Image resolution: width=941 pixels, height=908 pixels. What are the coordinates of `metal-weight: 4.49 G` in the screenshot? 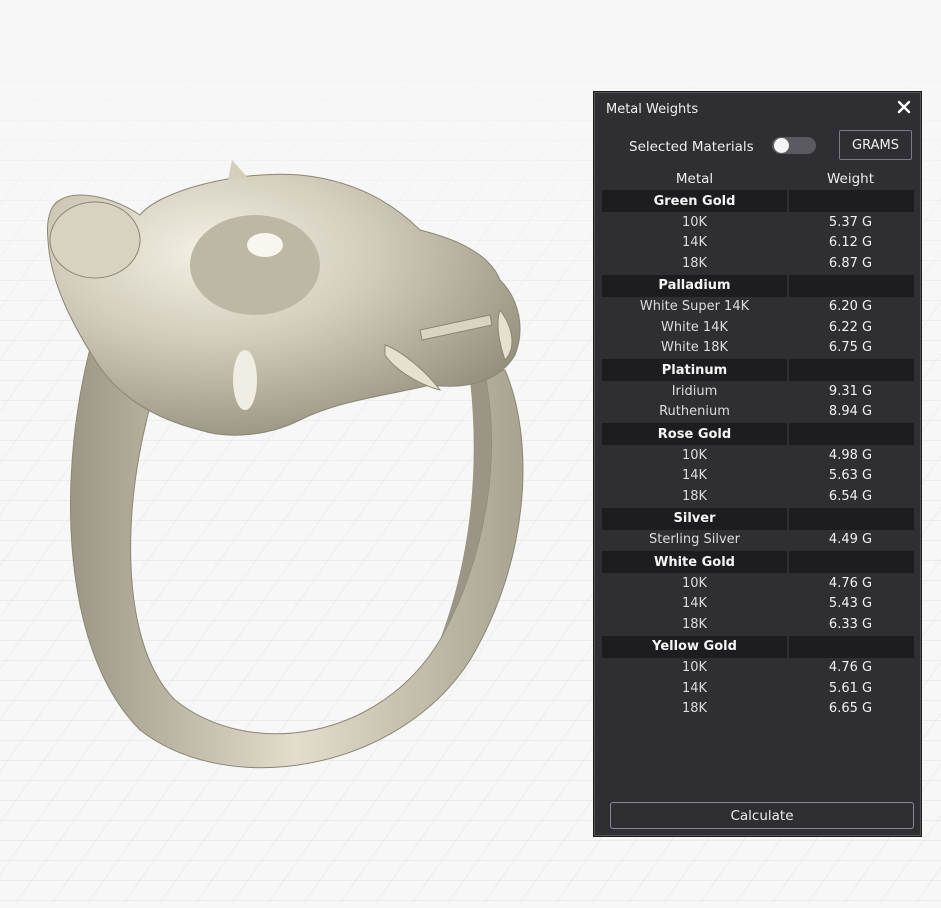 It's located at (850, 540).